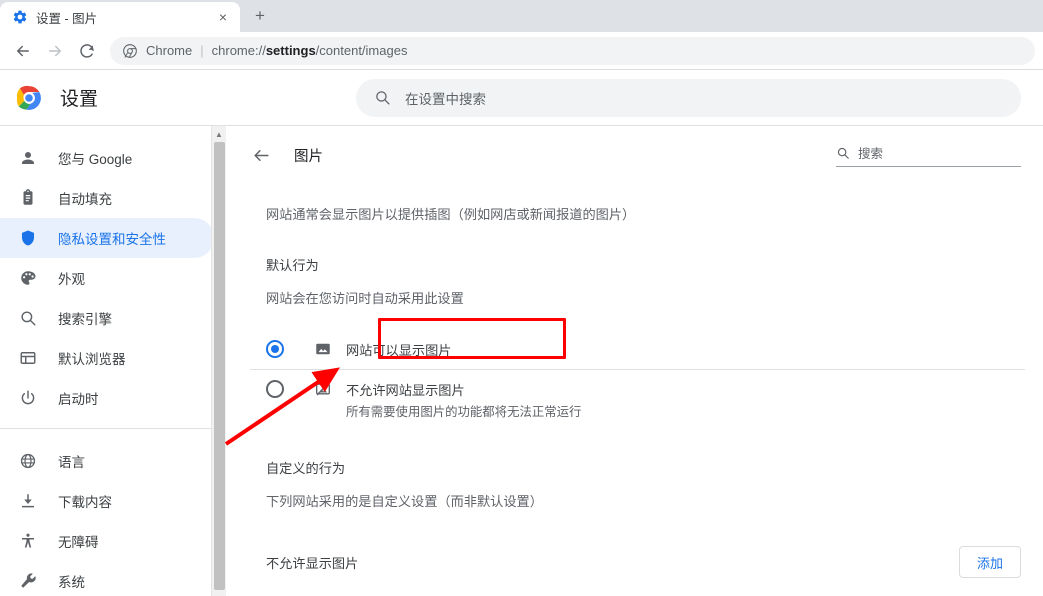 This screenshot has width=1043, height=596. Describe the element at coordinates (79, 99) in the screenshot. I see `page-title: 设置` at that location.